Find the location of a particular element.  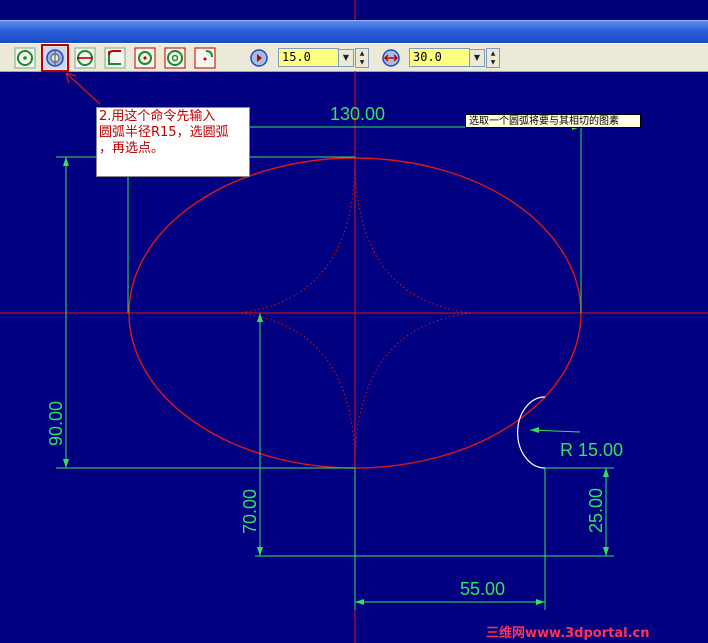

corner-arc-tool-button is located at coordinates (205, 58).